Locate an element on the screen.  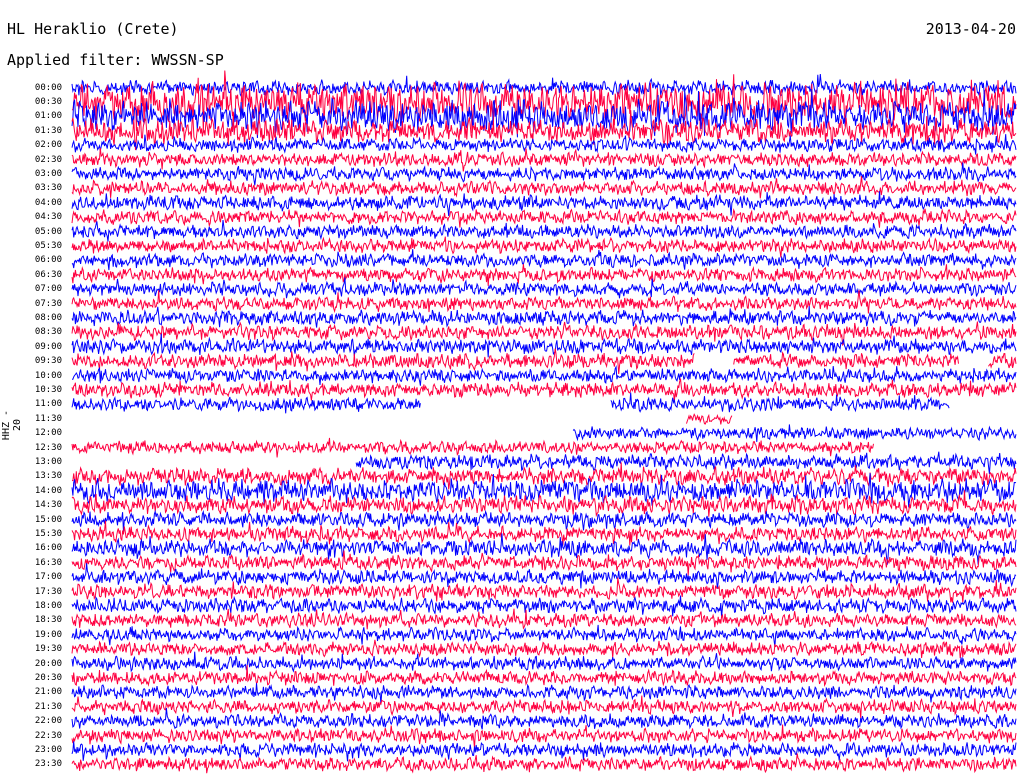
row-time-label: 01:00 is located at coordinates (48, 116).